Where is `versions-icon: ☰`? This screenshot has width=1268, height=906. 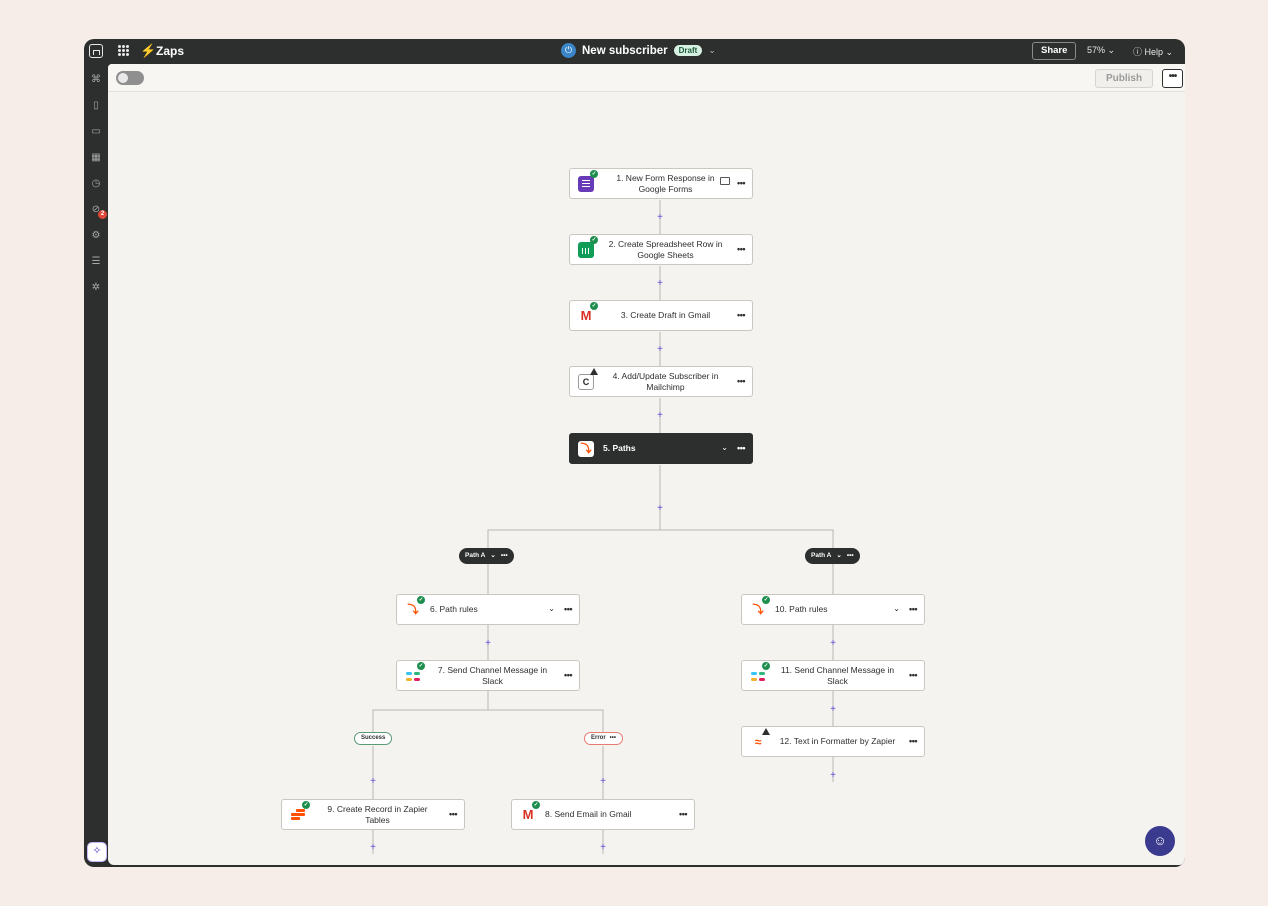
versions-icon: ☰ is located at coordinates (96, 262).